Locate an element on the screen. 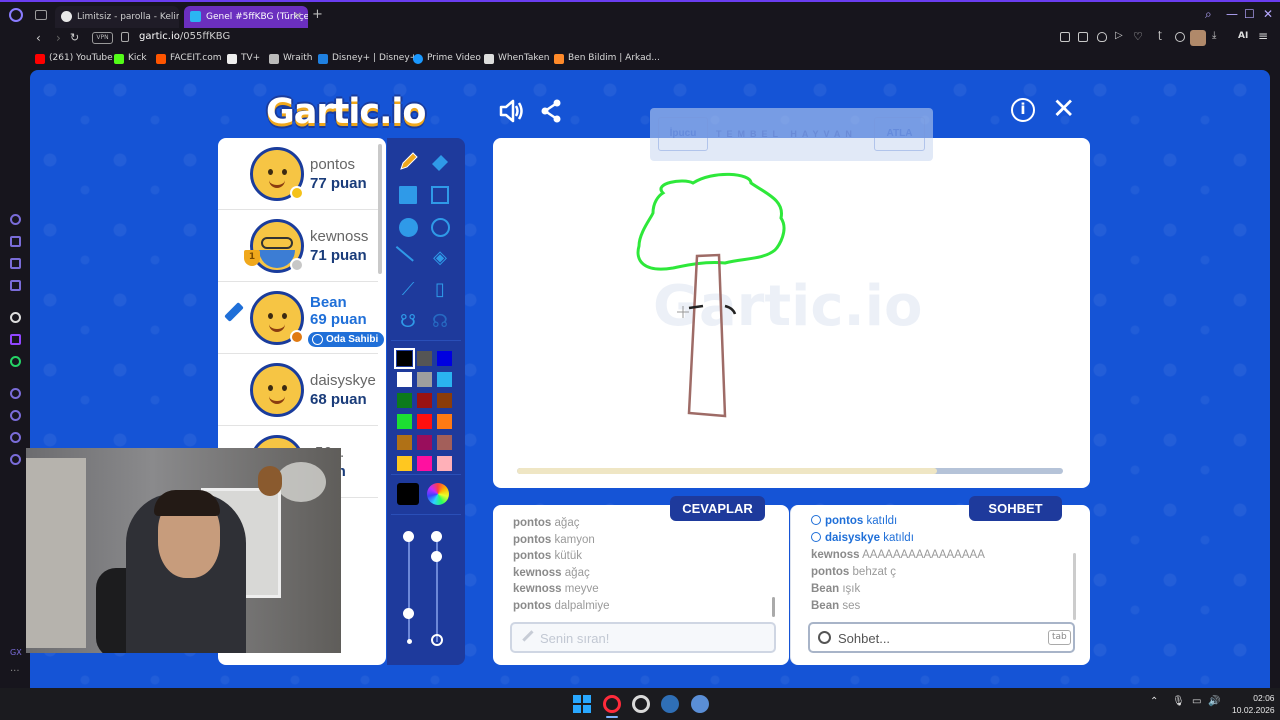  download-icon: ⤓ is located at coordinates (1217, 35).